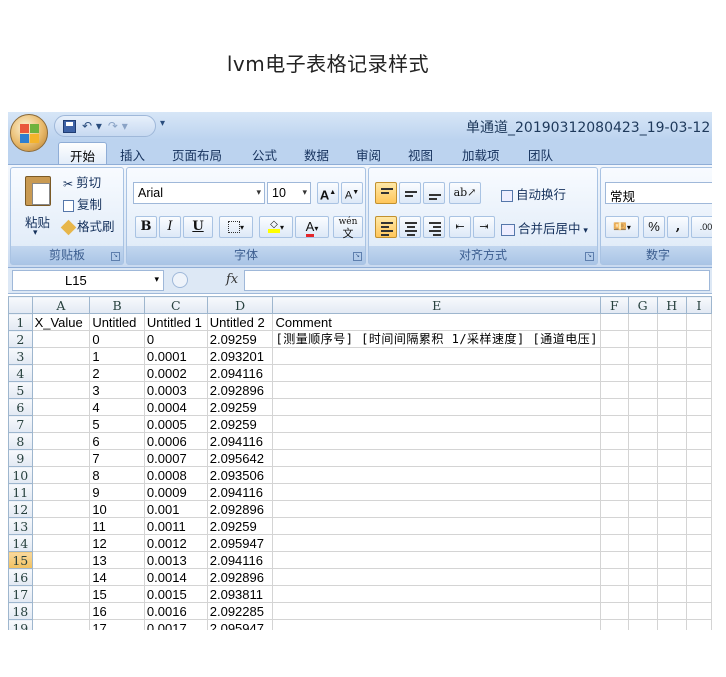 The height and width of the screenshot is (677, 726). I want to click on row-header: 14, so click(20, 543).